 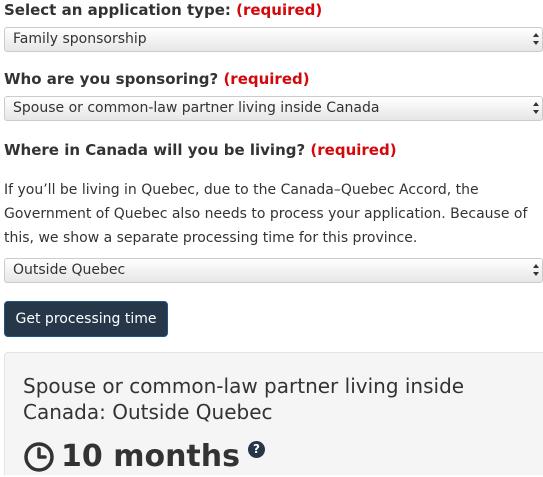 I want to click on get-processing-time-button: Get processing time, so click(x=86, y=319).